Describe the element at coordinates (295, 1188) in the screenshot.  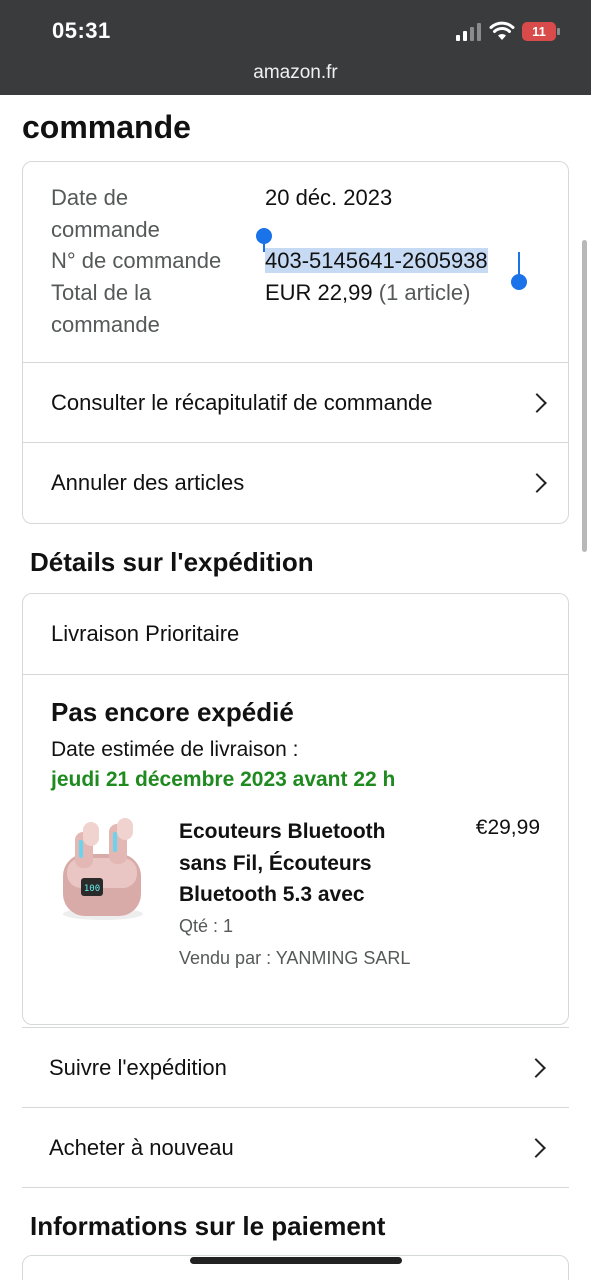
I see `divider` at that location.